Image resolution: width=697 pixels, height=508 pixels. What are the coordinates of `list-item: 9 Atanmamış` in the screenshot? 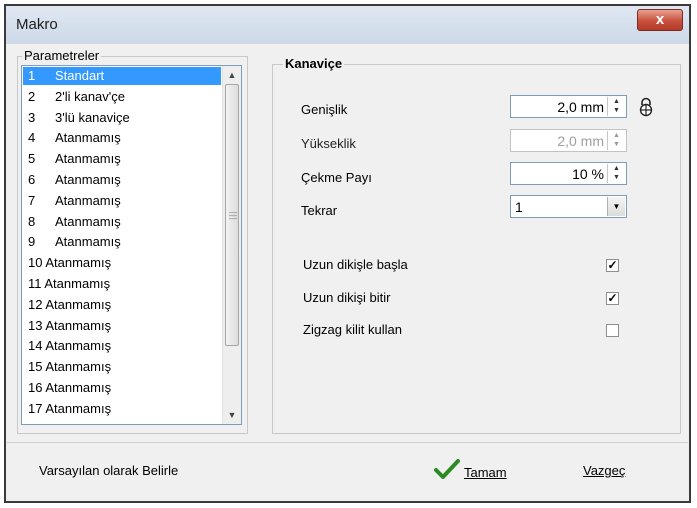 It's located at (122, 242).